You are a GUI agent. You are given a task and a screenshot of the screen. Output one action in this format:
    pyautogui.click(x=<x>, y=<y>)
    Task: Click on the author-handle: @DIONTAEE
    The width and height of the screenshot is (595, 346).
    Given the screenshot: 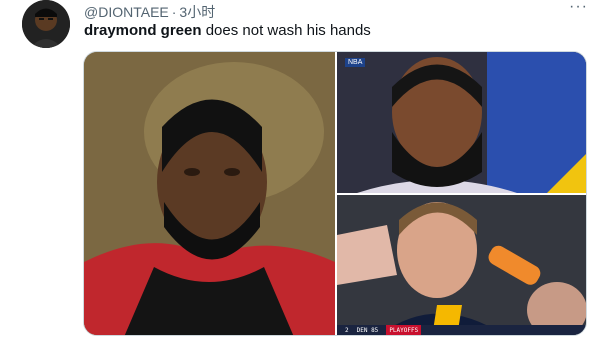 What is the action you would take?
    pyautogui.click(x=126, y=12)
    